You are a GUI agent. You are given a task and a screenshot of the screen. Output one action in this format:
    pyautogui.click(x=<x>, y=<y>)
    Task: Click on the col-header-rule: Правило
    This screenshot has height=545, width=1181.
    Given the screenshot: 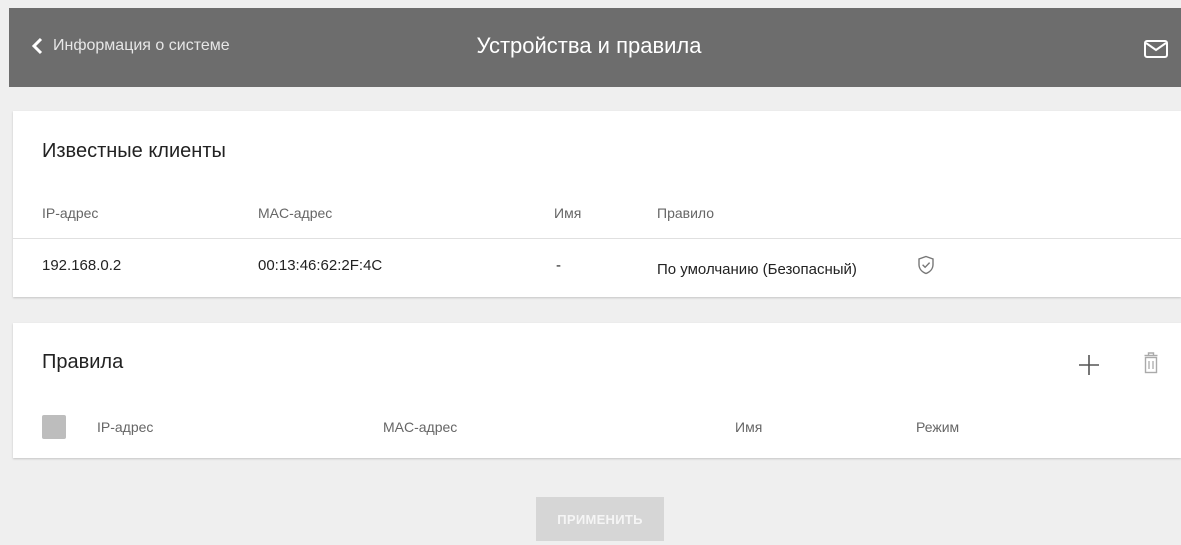 What is the action you would take?
    pyautogui.click(x=686, y=213)
    